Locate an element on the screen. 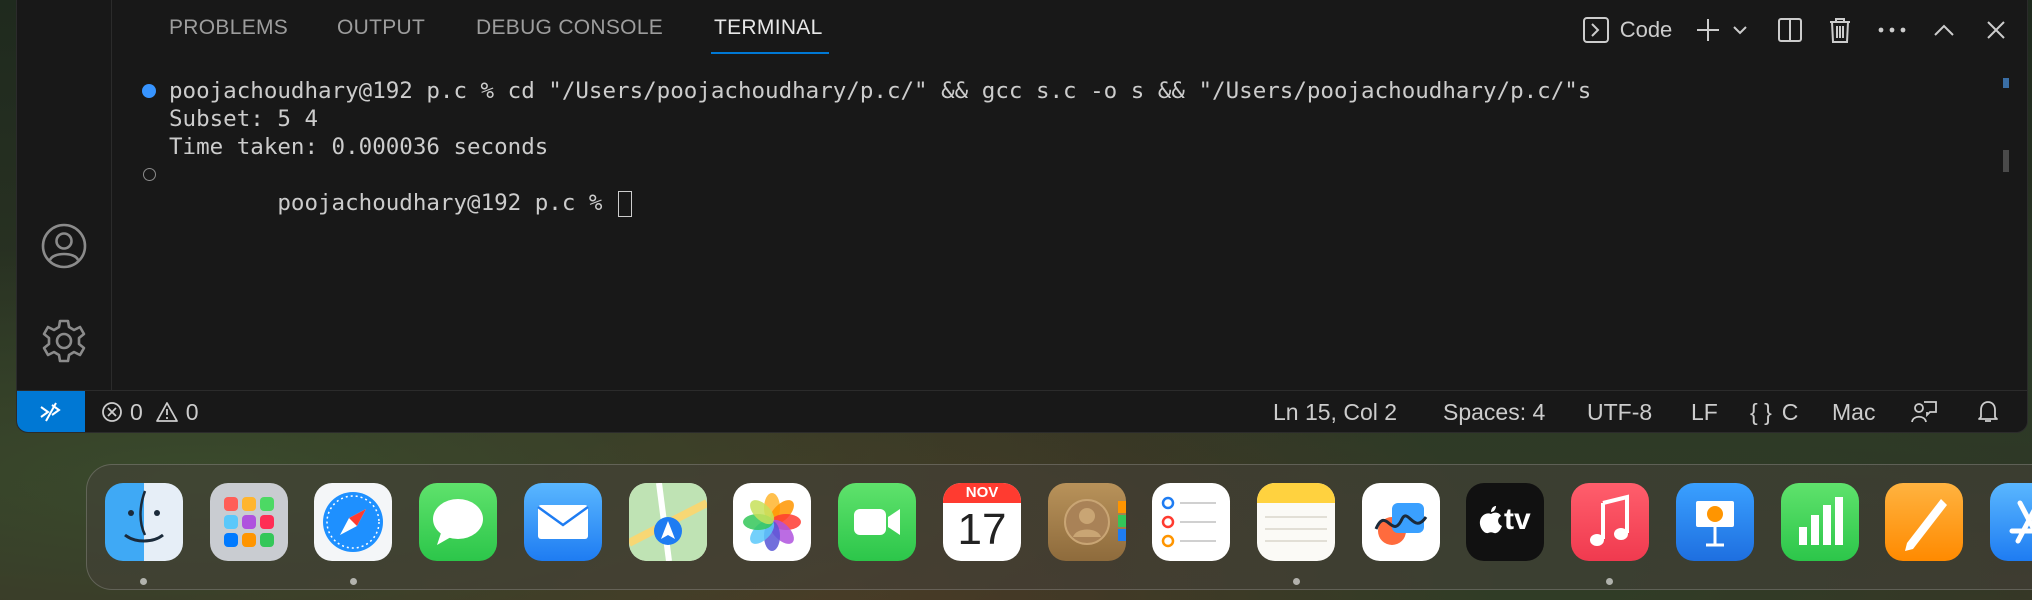 The width and height of the screenshot is (2032, 600). manage-gear-icon is located at coordinates (64, 341).